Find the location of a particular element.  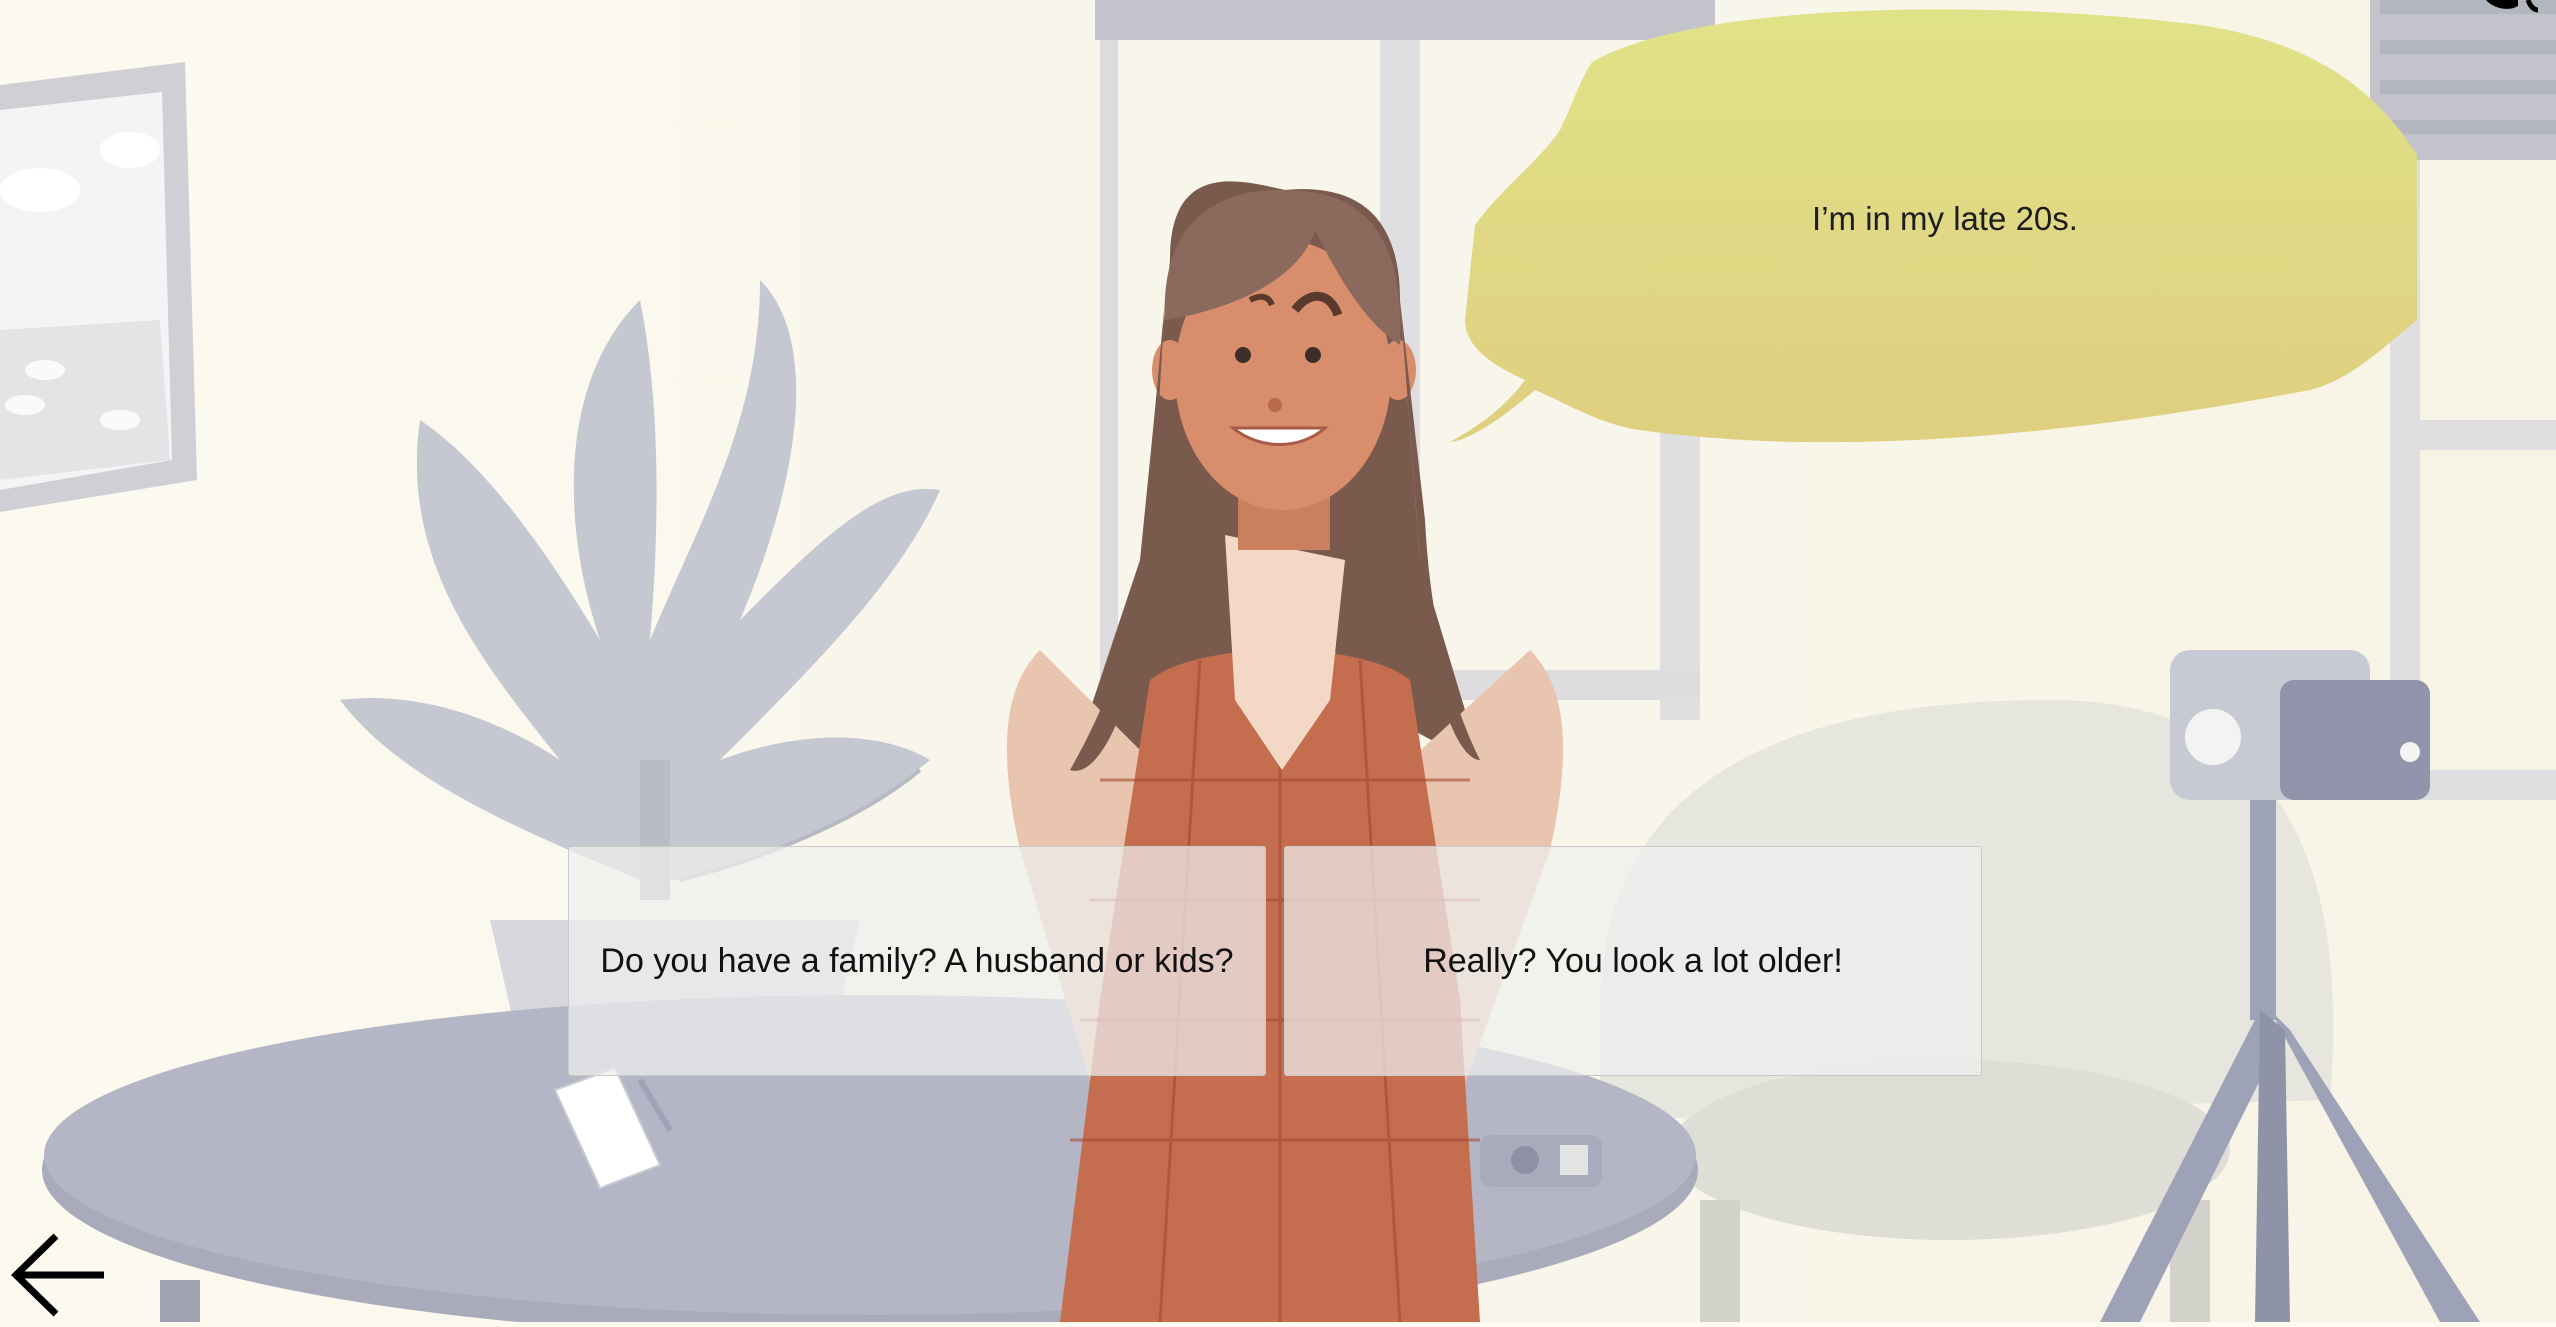

sound-toggle-button is located at coordinates (2517, 7).